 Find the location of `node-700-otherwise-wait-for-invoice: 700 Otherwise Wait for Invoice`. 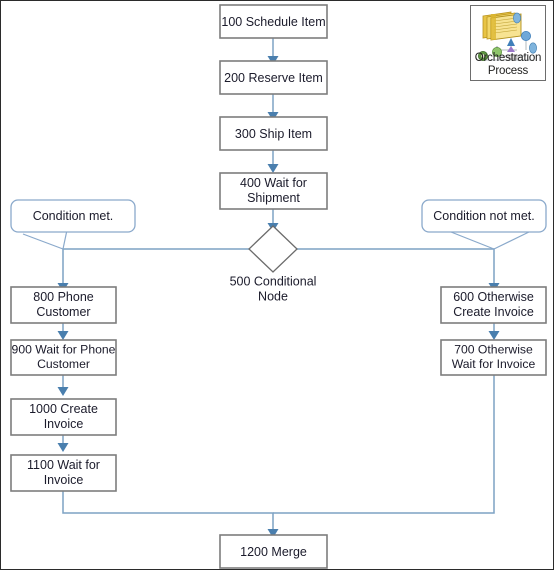

node-700-otherwise-wait-for-invoice: 700 Otherwise Wait for Invoice is located at coordinates (493, 357).